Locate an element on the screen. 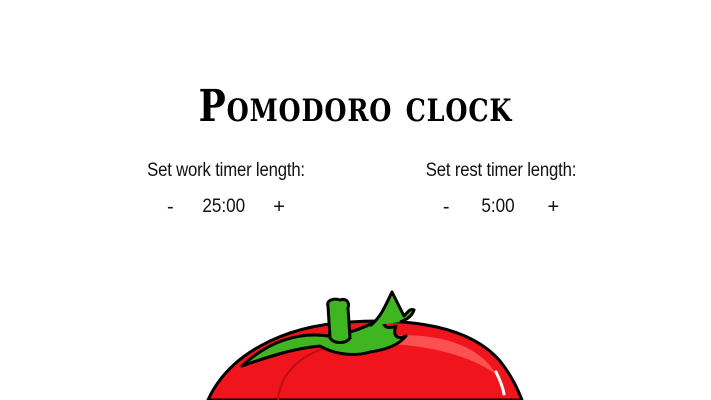 The height and width of the screenshot is (400, 711). work-timer-setting: Set work timer length: - 25:00 + is located at coordinates (226, 189).